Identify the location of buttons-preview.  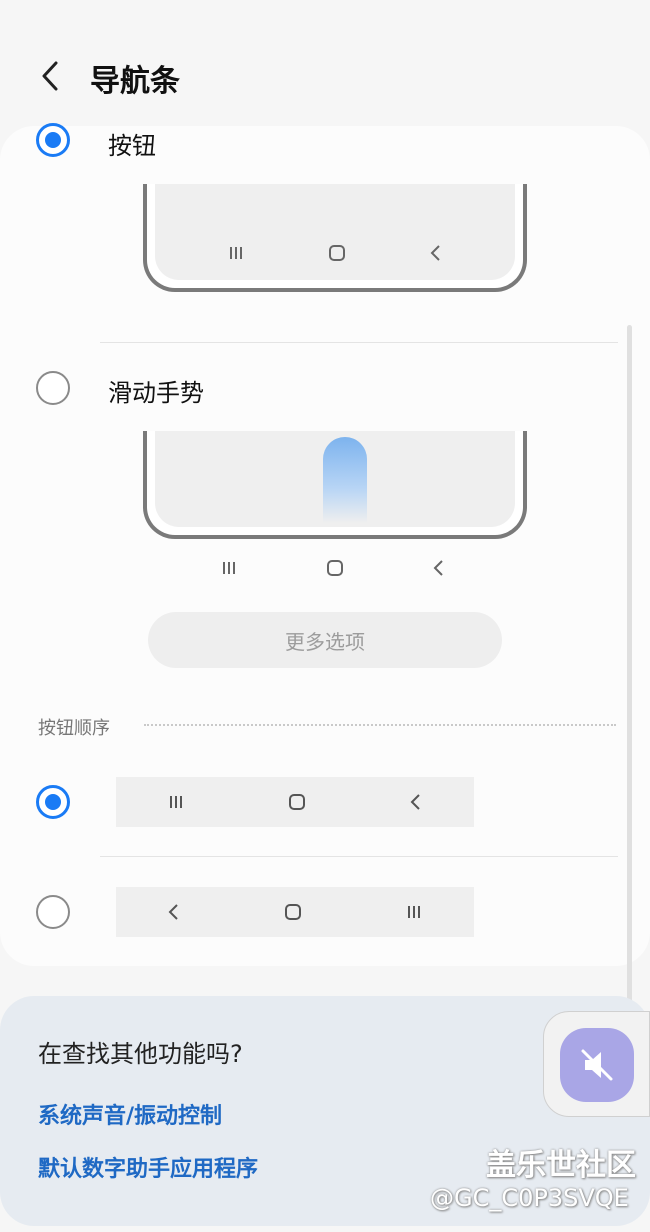
(335, 238).